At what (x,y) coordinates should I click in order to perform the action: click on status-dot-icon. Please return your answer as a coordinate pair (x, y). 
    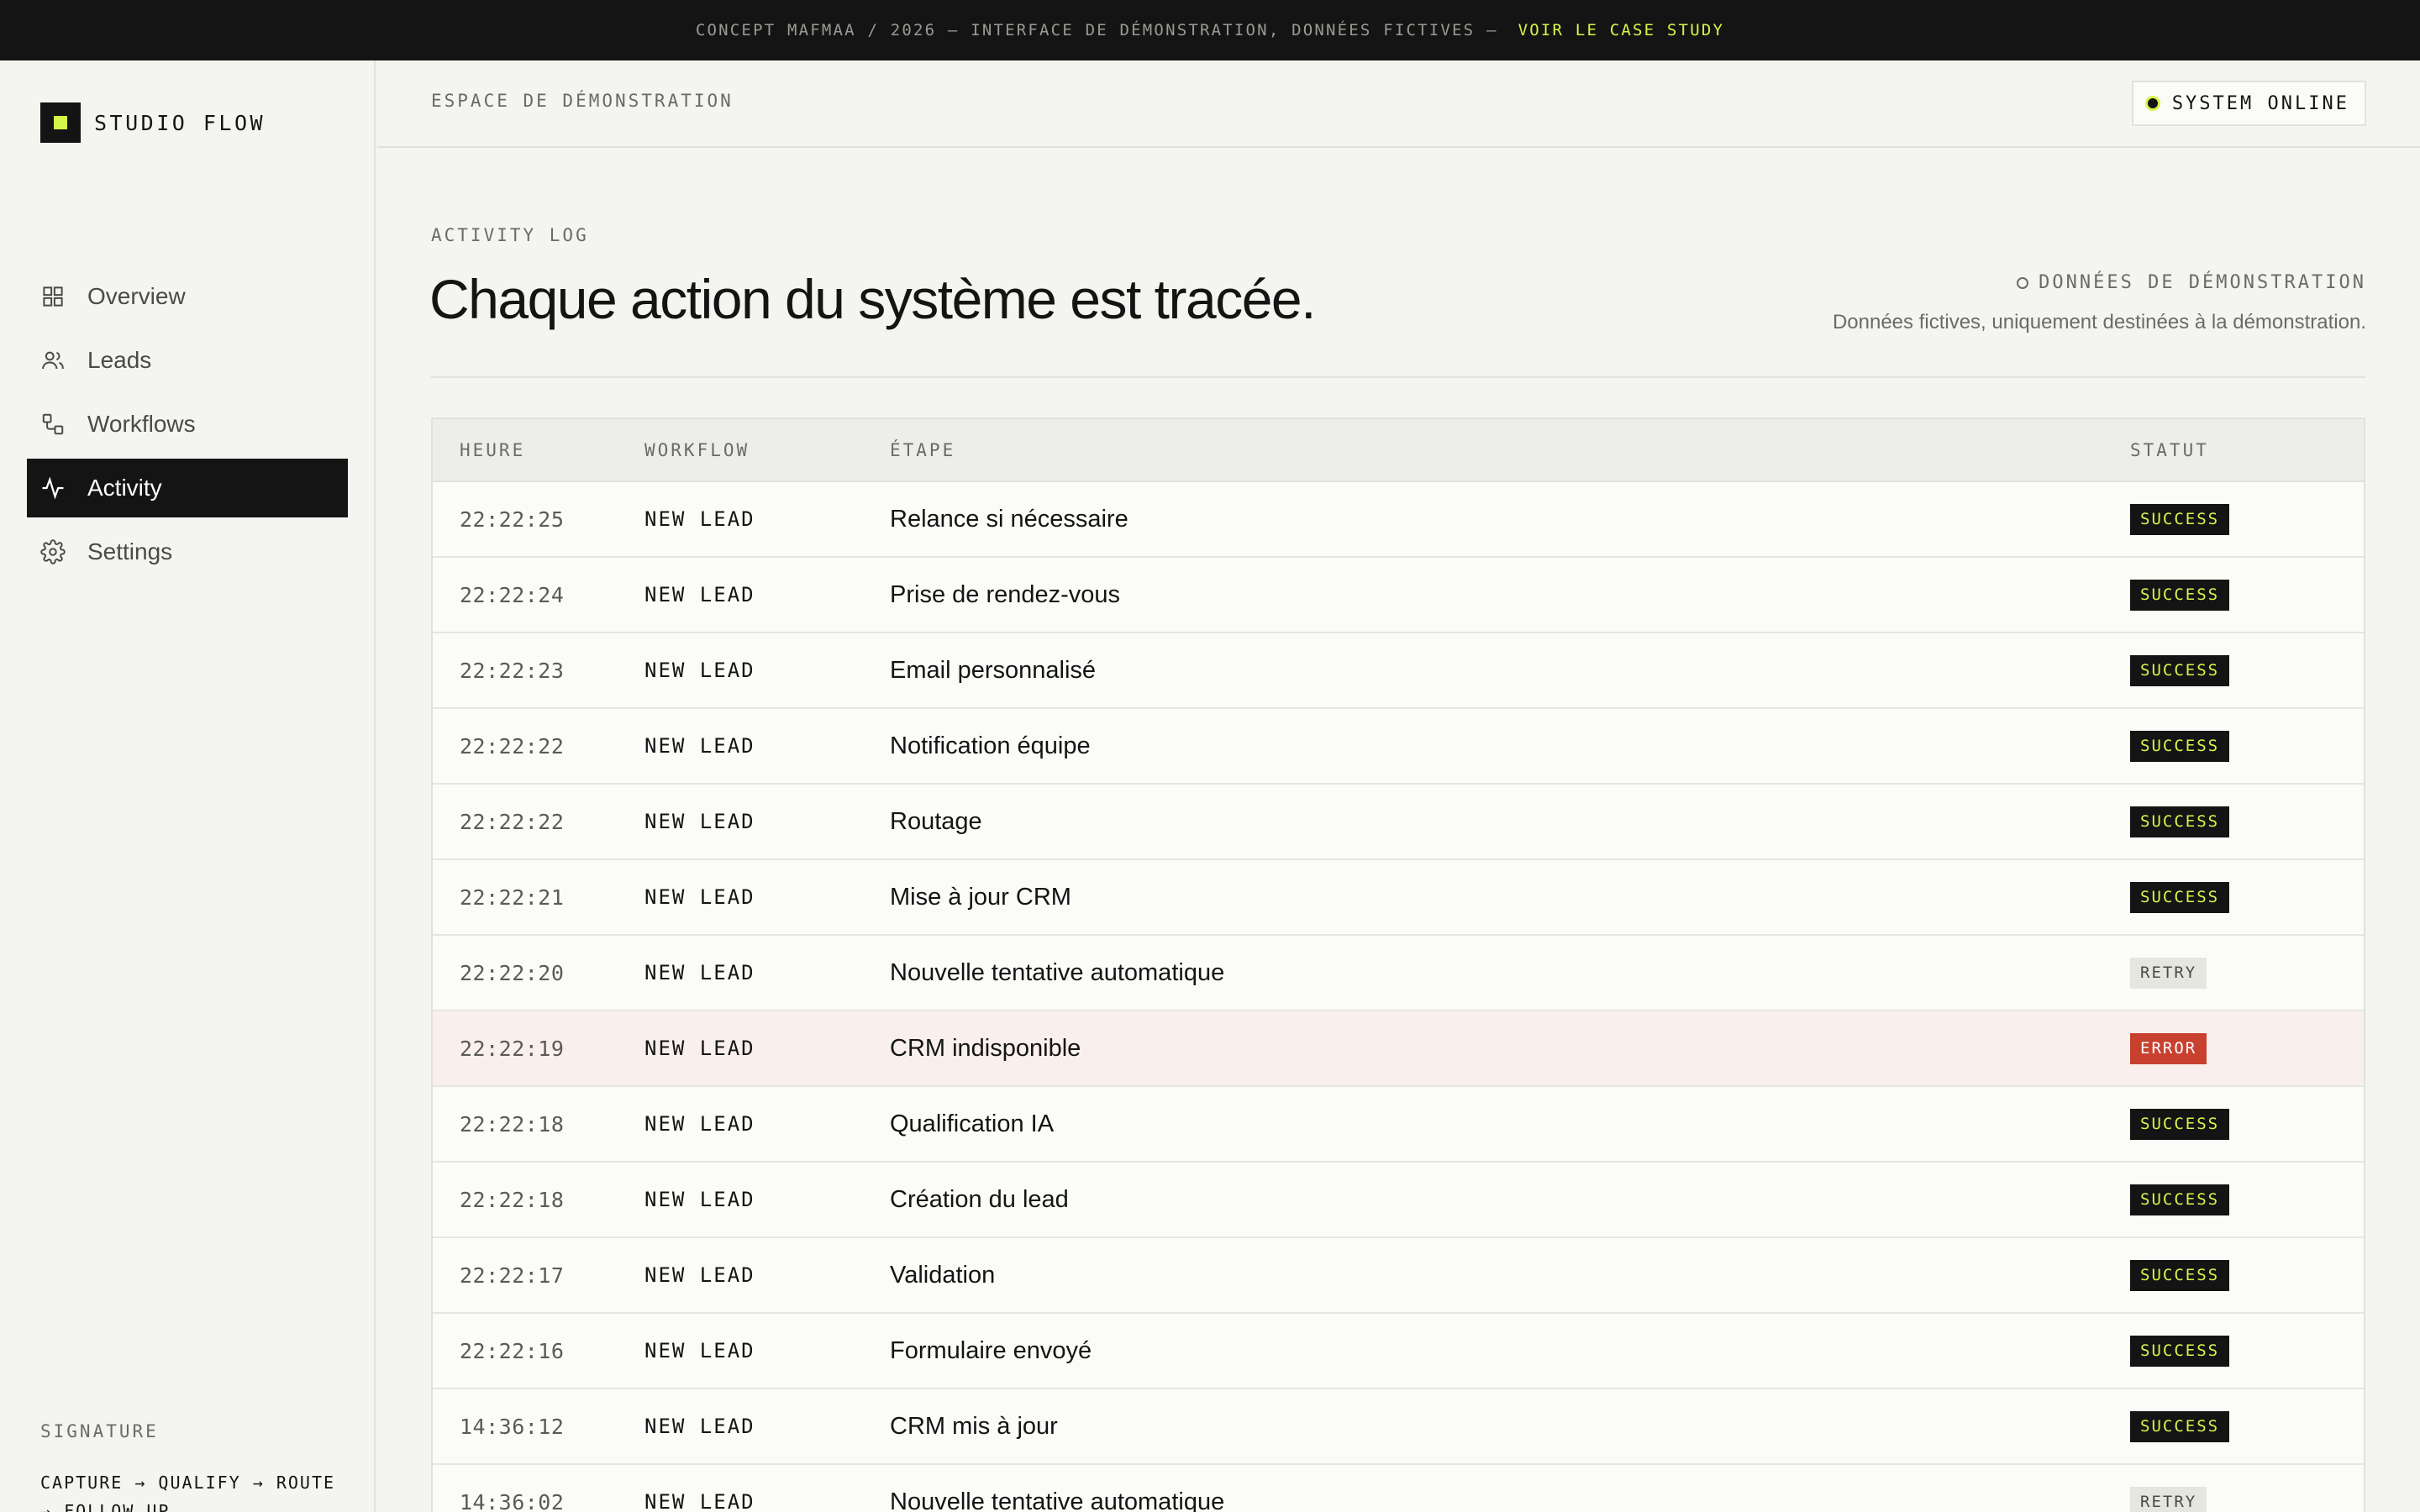
    Looking at the image, I should click on (2152, 103).